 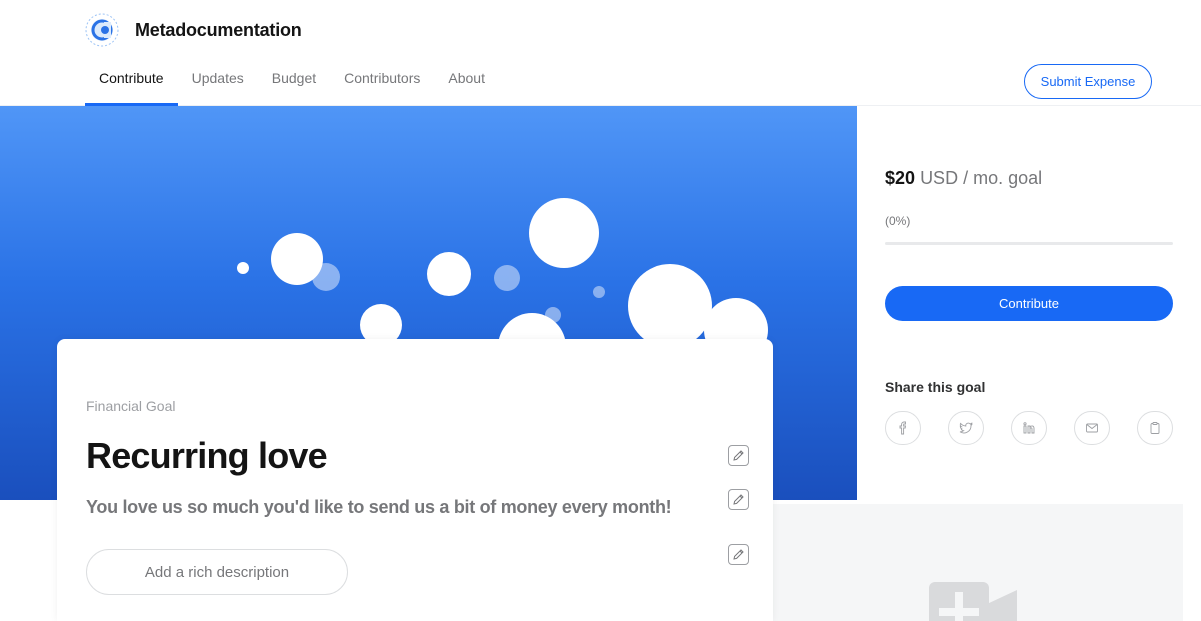 What do you see at coordinates (382, 81) in the screenshot?
I see `tab-contributors: Contributors` at bounding box center [382, 81].